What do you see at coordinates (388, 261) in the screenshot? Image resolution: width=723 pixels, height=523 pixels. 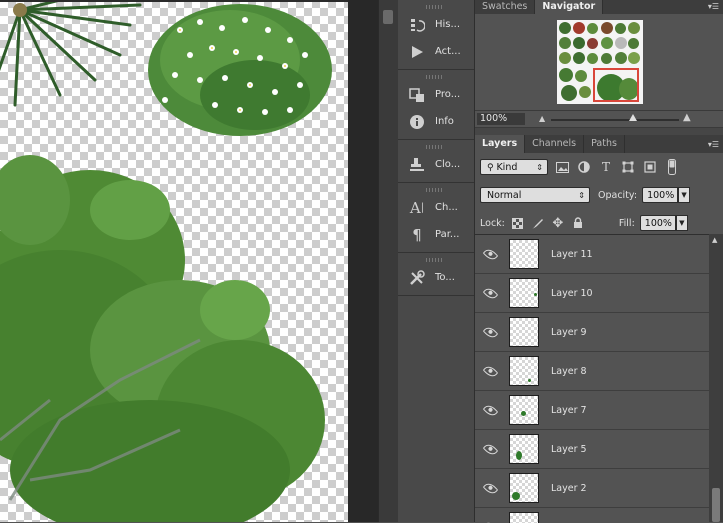 I see `canvas-vertical-scrollbar` at bounding box center [388, 261].